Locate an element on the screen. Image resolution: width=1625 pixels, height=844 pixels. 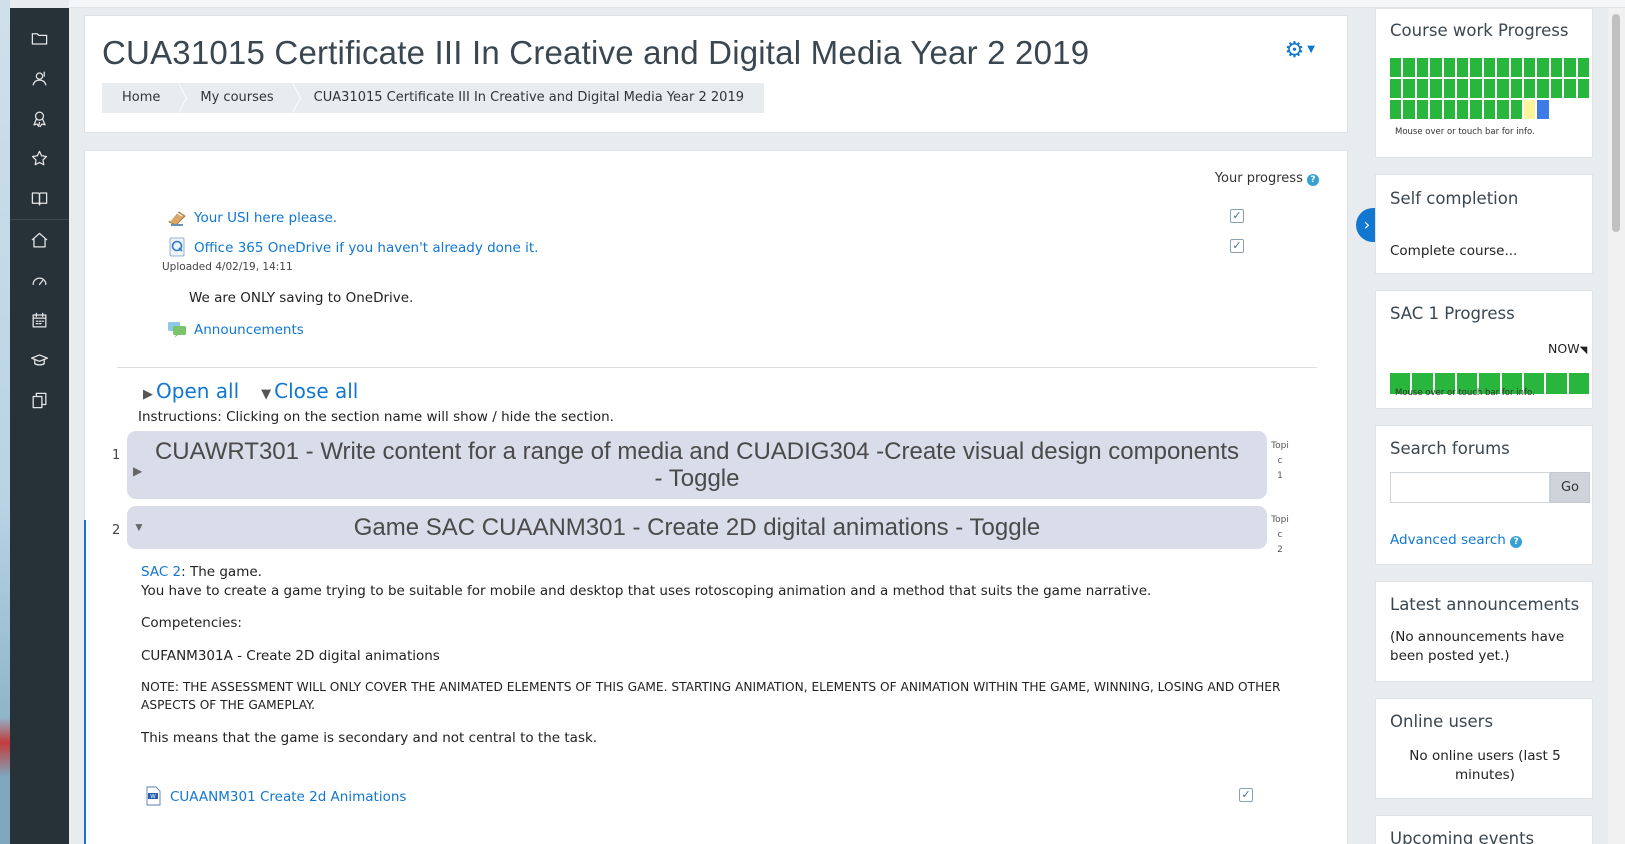
block-title: Online users is located at coordinates (1442, 721).